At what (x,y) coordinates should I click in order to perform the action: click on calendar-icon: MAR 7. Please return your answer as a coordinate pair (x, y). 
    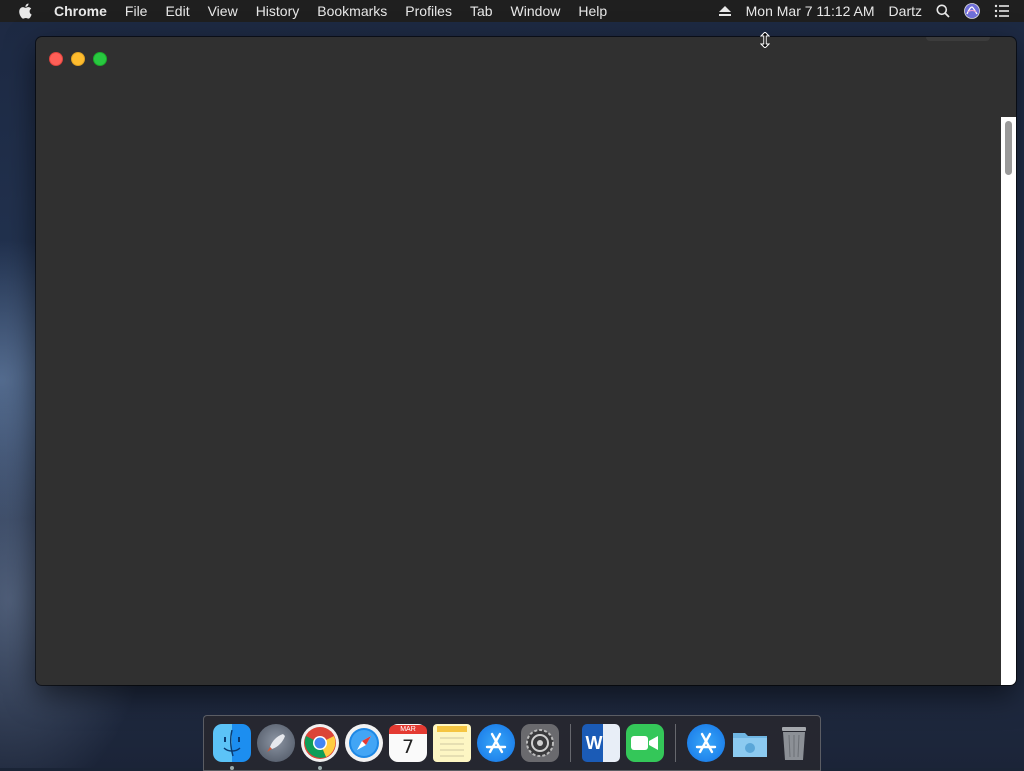
    Looking at the image, I should click on (408, 743).